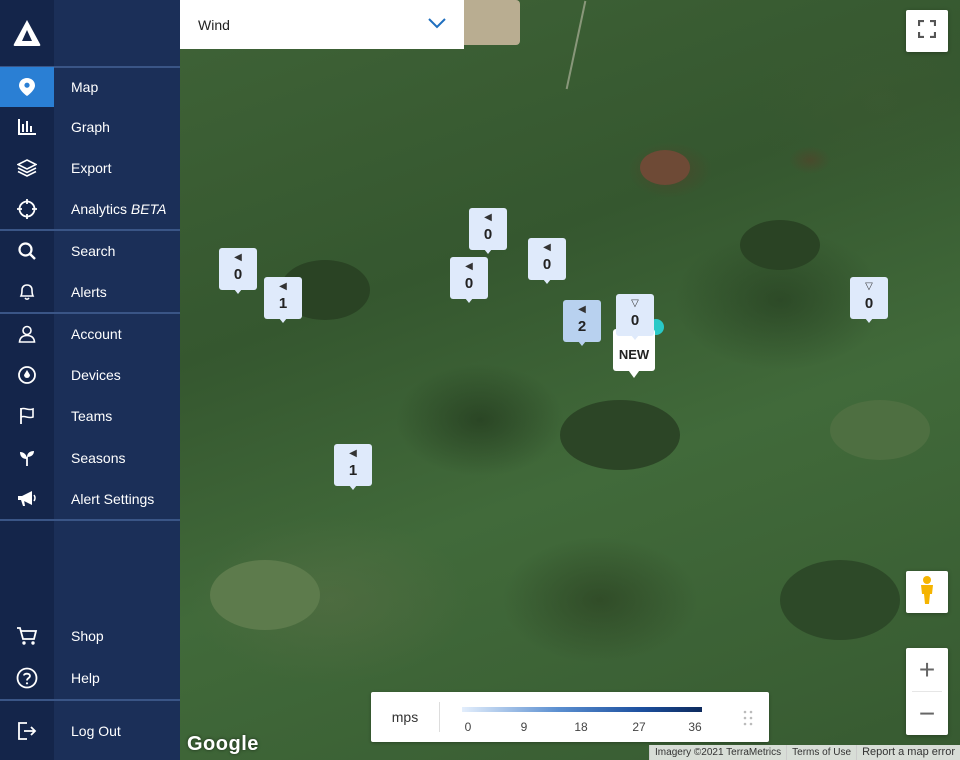 This screenshot has width=960, height=760. I want to click on google-logo: Google, so click(223, 744).